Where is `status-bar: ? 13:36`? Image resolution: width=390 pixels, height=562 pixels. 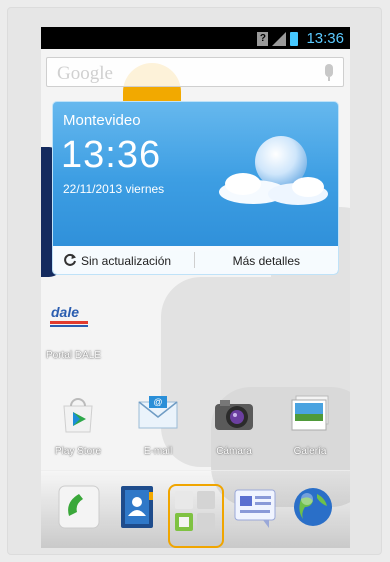
status-bar: ? 13:36 is located at coordinates (195, 38).